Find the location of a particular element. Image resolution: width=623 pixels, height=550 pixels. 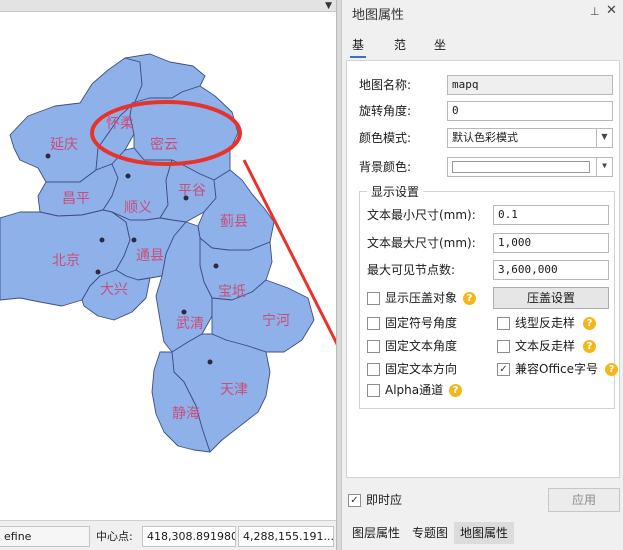

color-mode-select: 默认色彩模式 ▼ is located at coordinates (530, 138).